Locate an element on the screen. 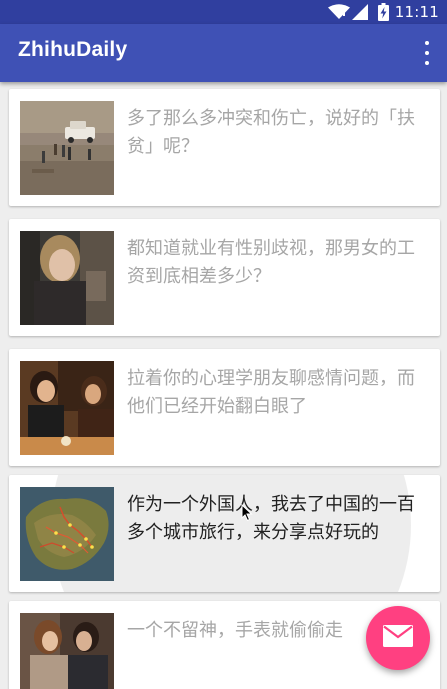  desert-vehicles-photo is located at coordinates (67, 148).